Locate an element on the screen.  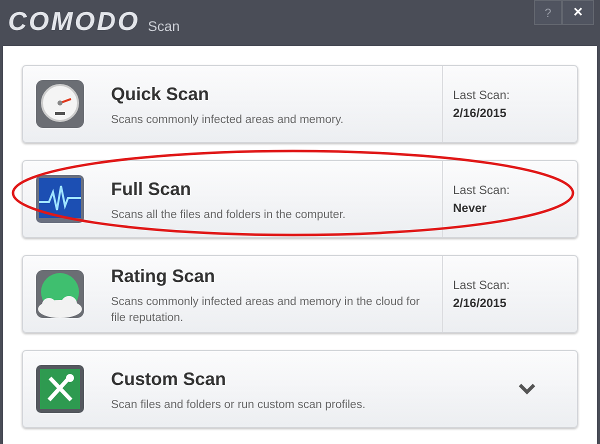
chevron-down-icon is located at coordinates (527, 389).